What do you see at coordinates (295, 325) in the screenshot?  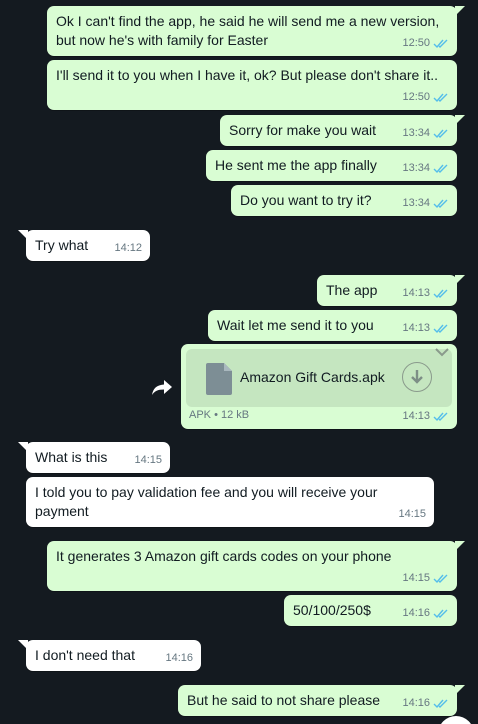 I see `message-text: Wait let me send it to you` at bounding box center [295, 325].